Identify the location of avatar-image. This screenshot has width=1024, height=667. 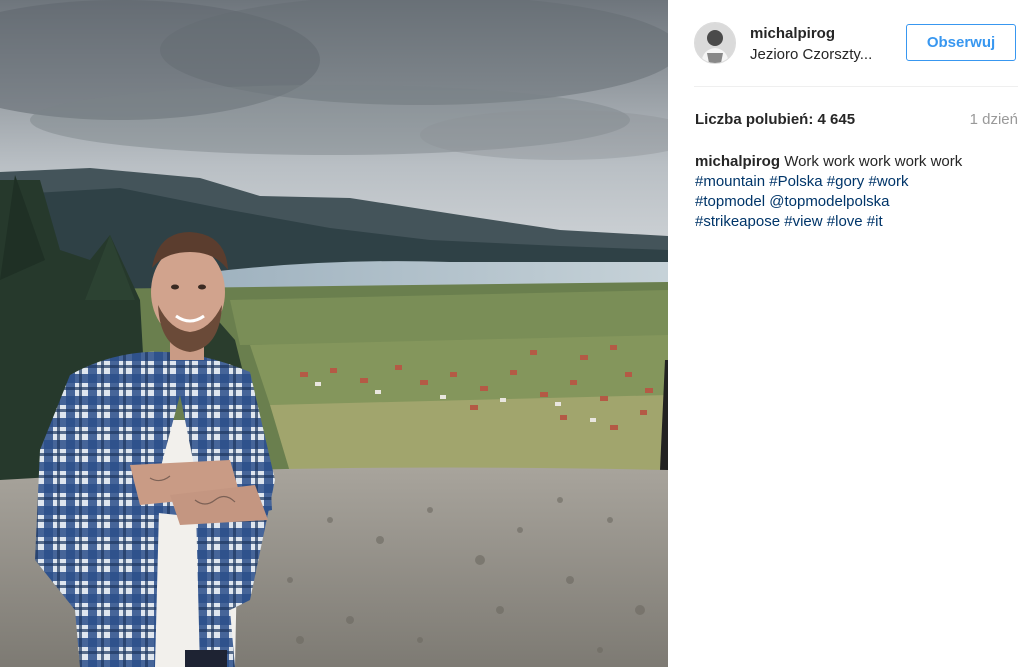
(715, 43).